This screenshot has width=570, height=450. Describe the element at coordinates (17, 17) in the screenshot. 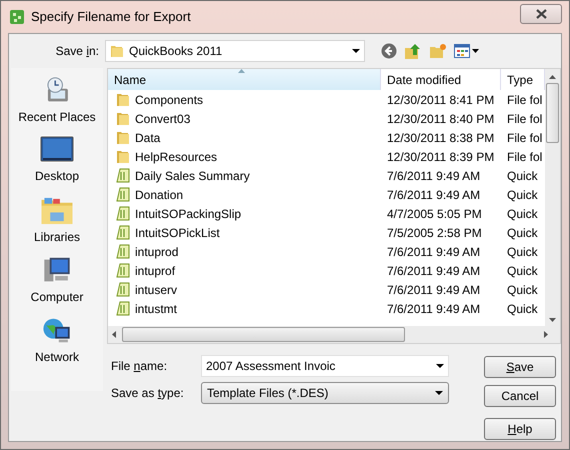

I see `app-icon` at that location.